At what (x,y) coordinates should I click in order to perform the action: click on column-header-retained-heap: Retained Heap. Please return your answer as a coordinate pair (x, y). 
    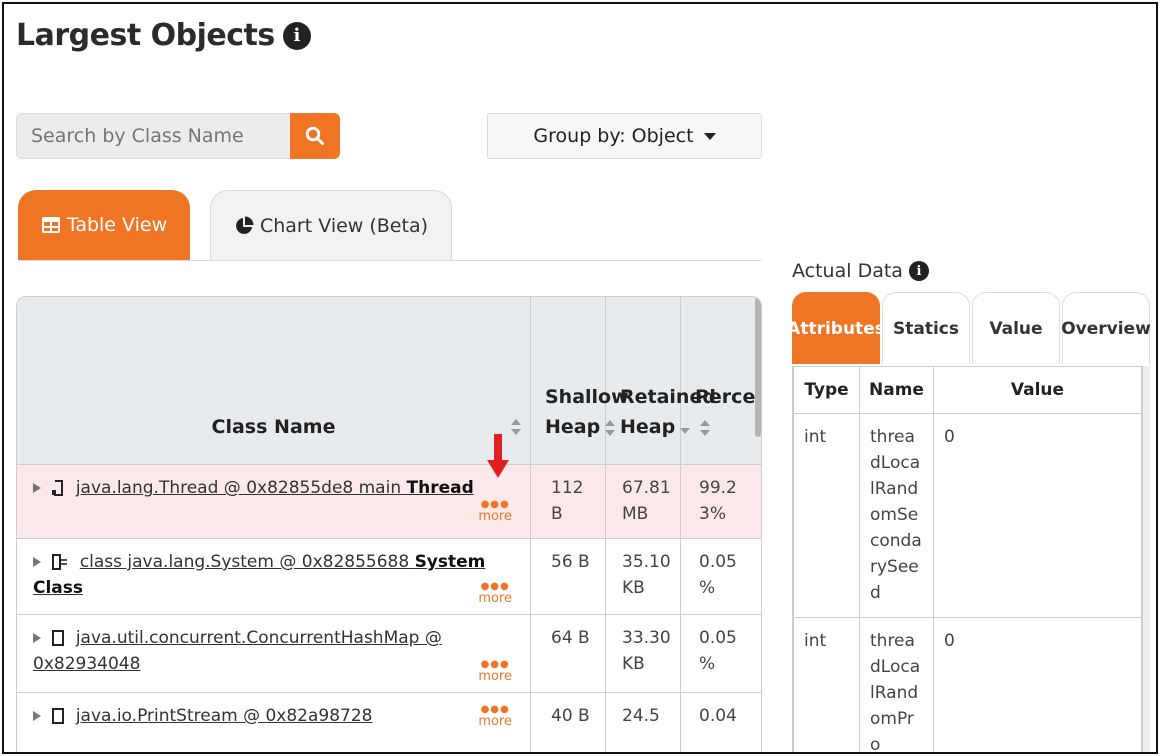
    Looking at the image, I should click on (661, 380).